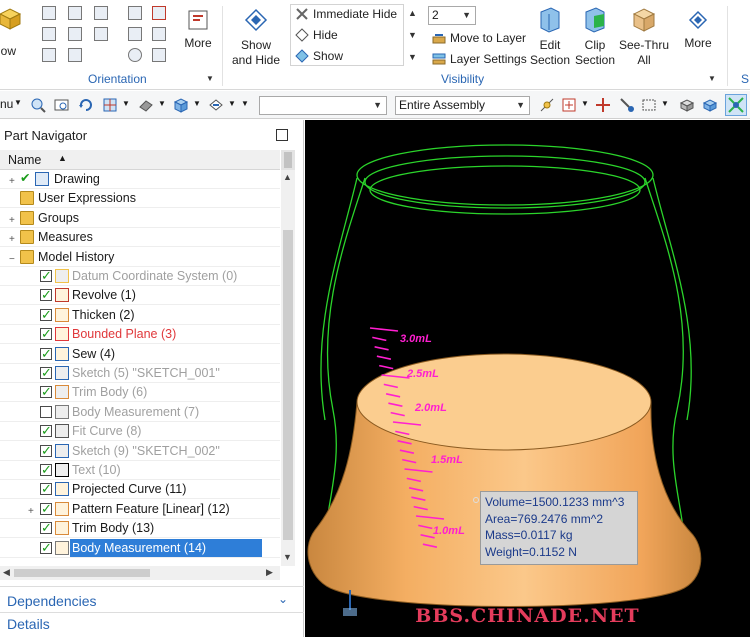  What do you see at coordinates (412, 57) in the screenshot?
I see `visibility-expand-icon: ▼` at bounding box center [412, 57].